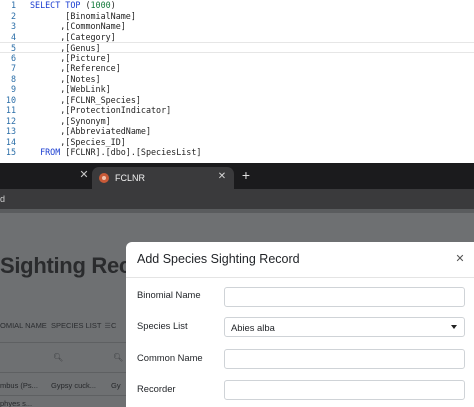 This screenshot has width=474, height=407. I want to click on code-token: ,[WebLink], so click(70, 89).